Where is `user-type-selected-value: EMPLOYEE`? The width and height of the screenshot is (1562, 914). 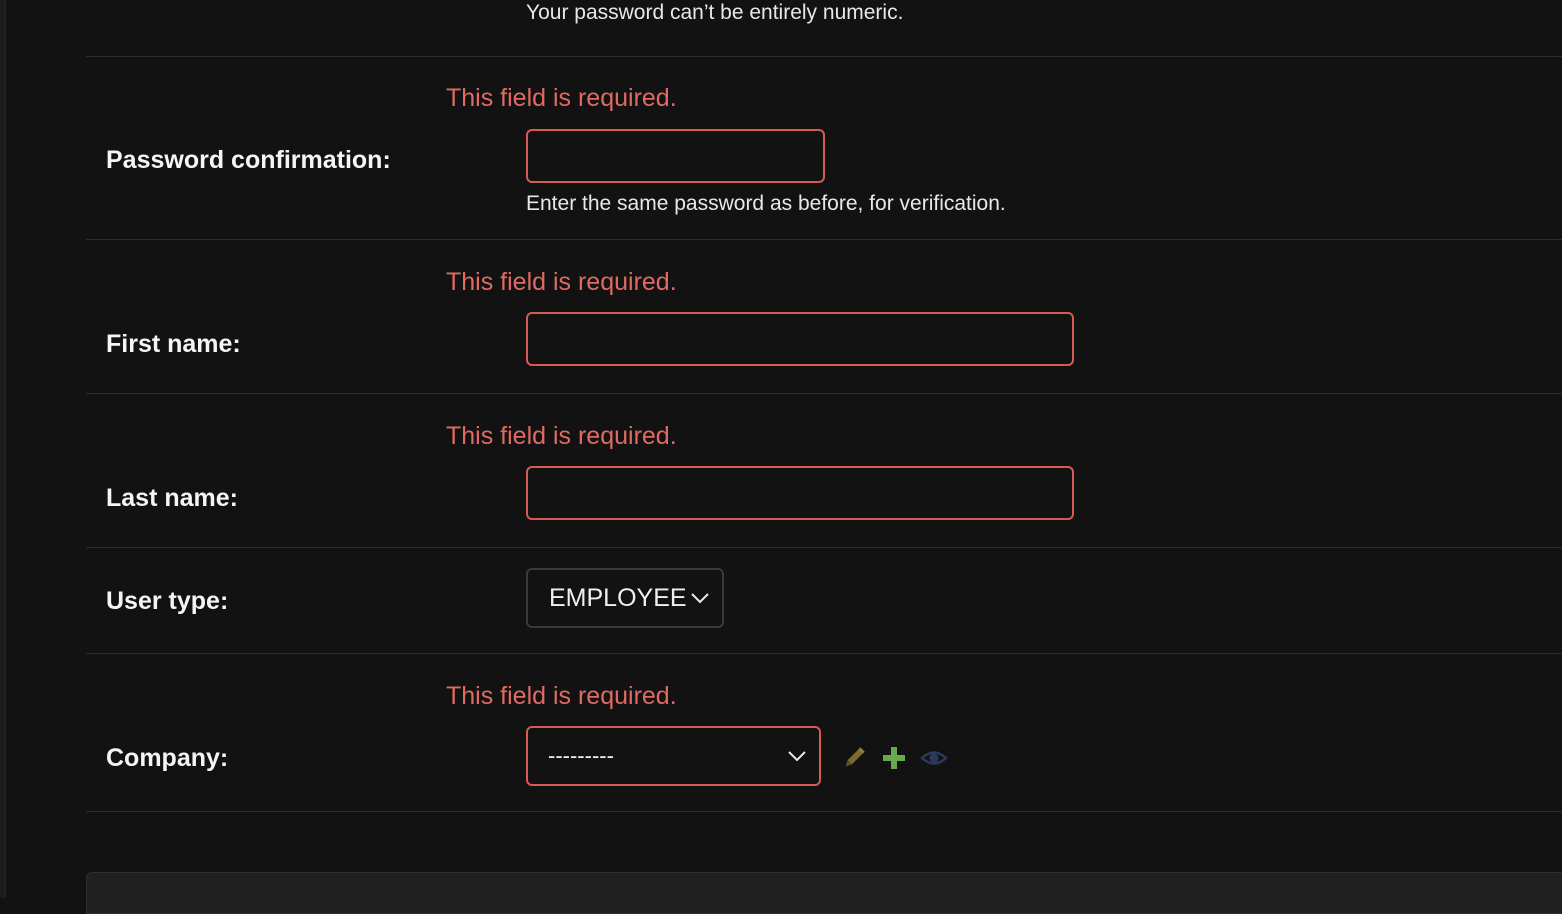 user-type-selected-value: EMPLOYEE is located at coordinates (618, 597).